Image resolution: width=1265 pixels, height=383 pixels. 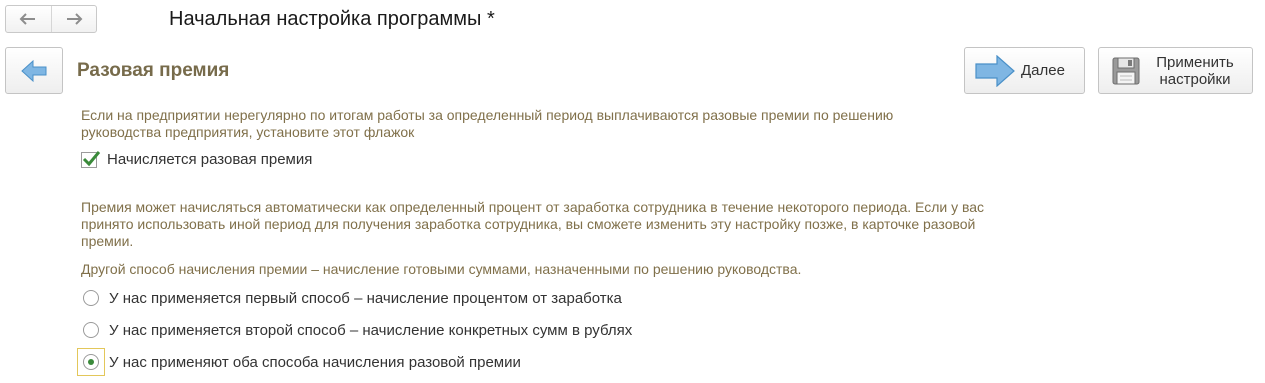 What do you see at coordinates (1195, 79) in the screenshot?
I see `apply-label-line-2: настройки` at bounding box center [1195, 79].